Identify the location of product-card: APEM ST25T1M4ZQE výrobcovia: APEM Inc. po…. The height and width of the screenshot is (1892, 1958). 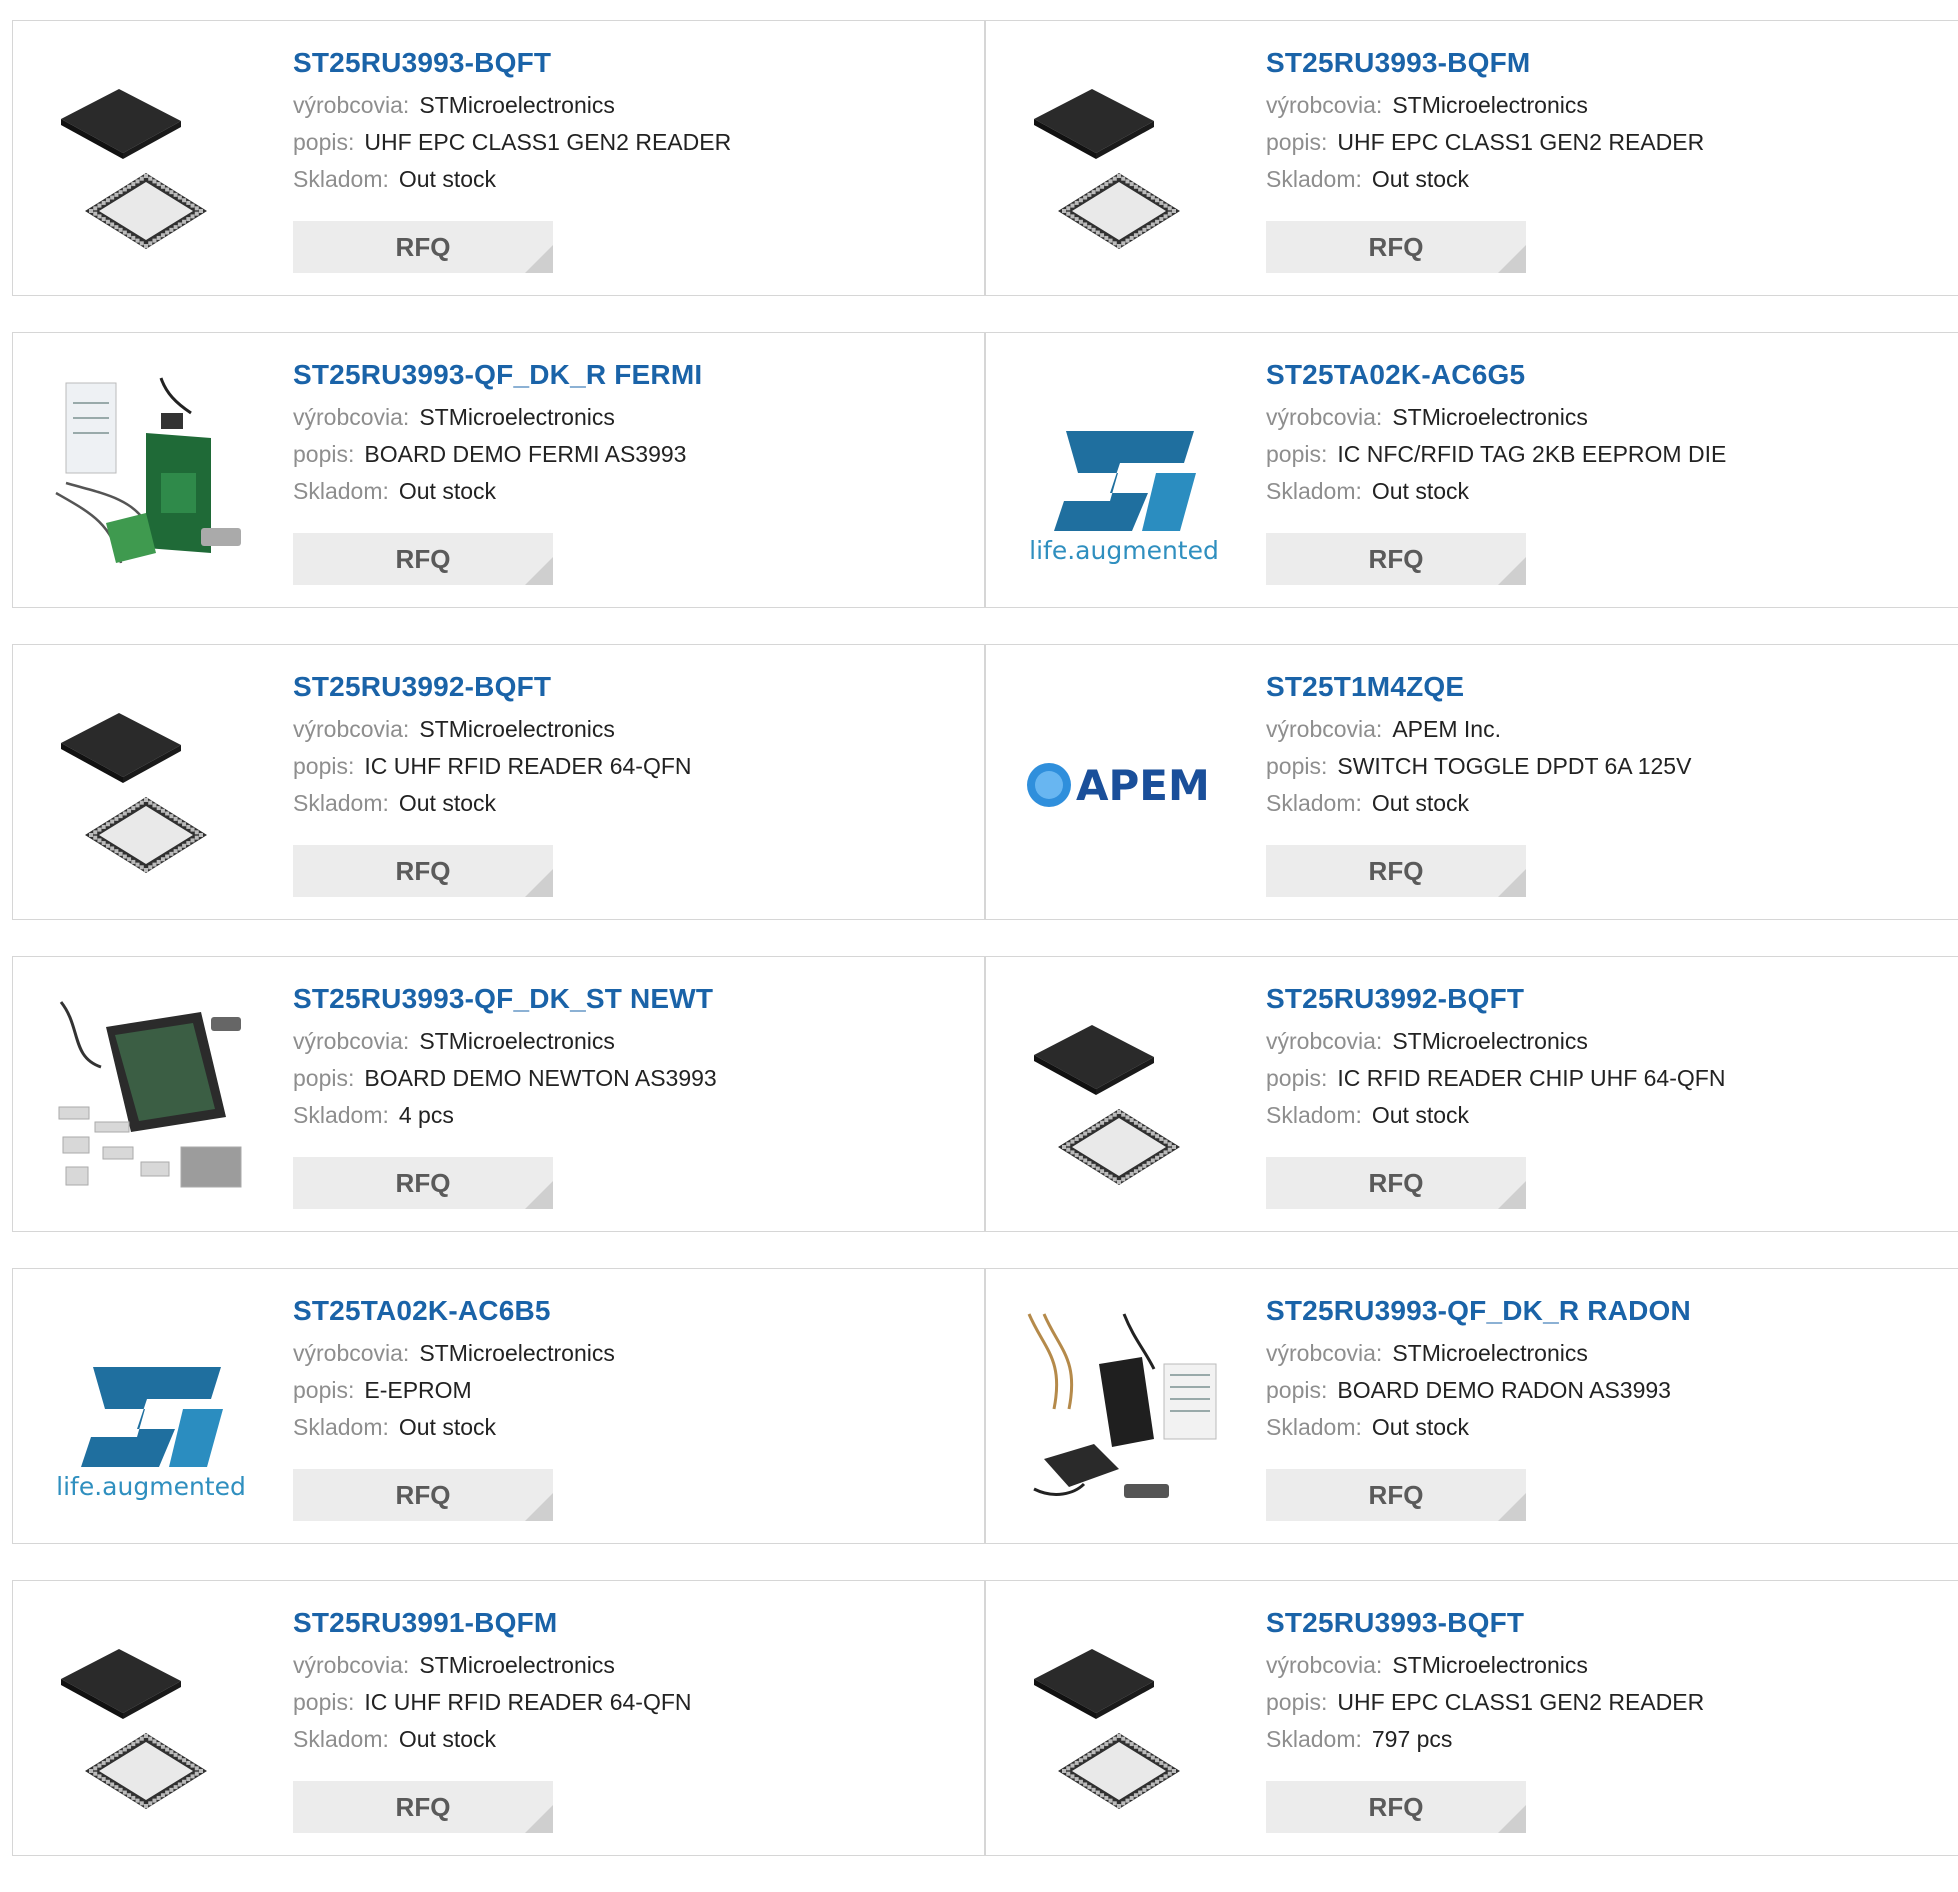
(1471, 782).